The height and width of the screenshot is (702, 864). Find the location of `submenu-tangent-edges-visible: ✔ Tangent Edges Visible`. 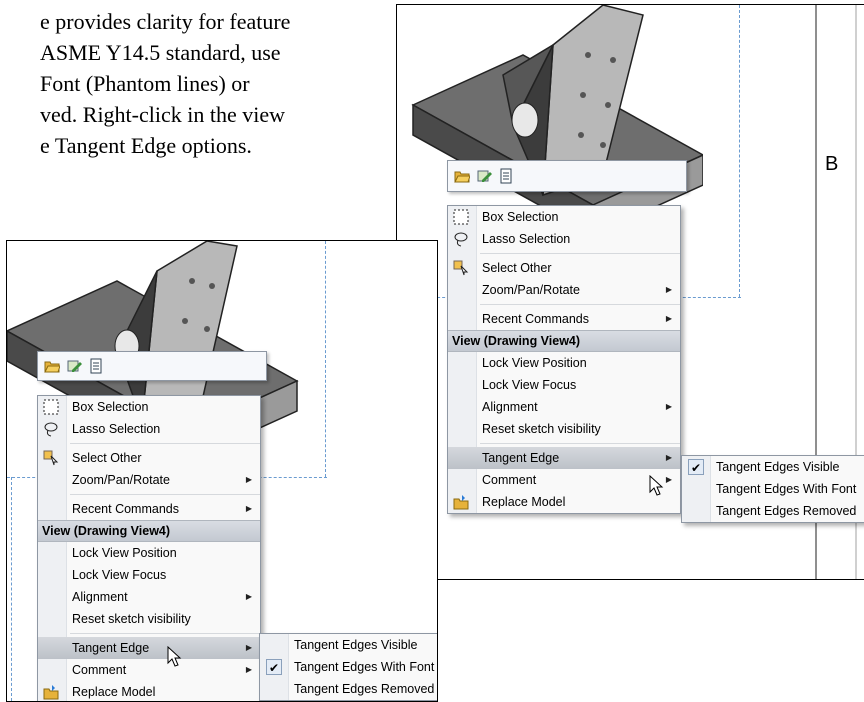

submenu-tangent-edges-visible: ✔ Tangent Edges Visible is located at coordinates (773, 467).